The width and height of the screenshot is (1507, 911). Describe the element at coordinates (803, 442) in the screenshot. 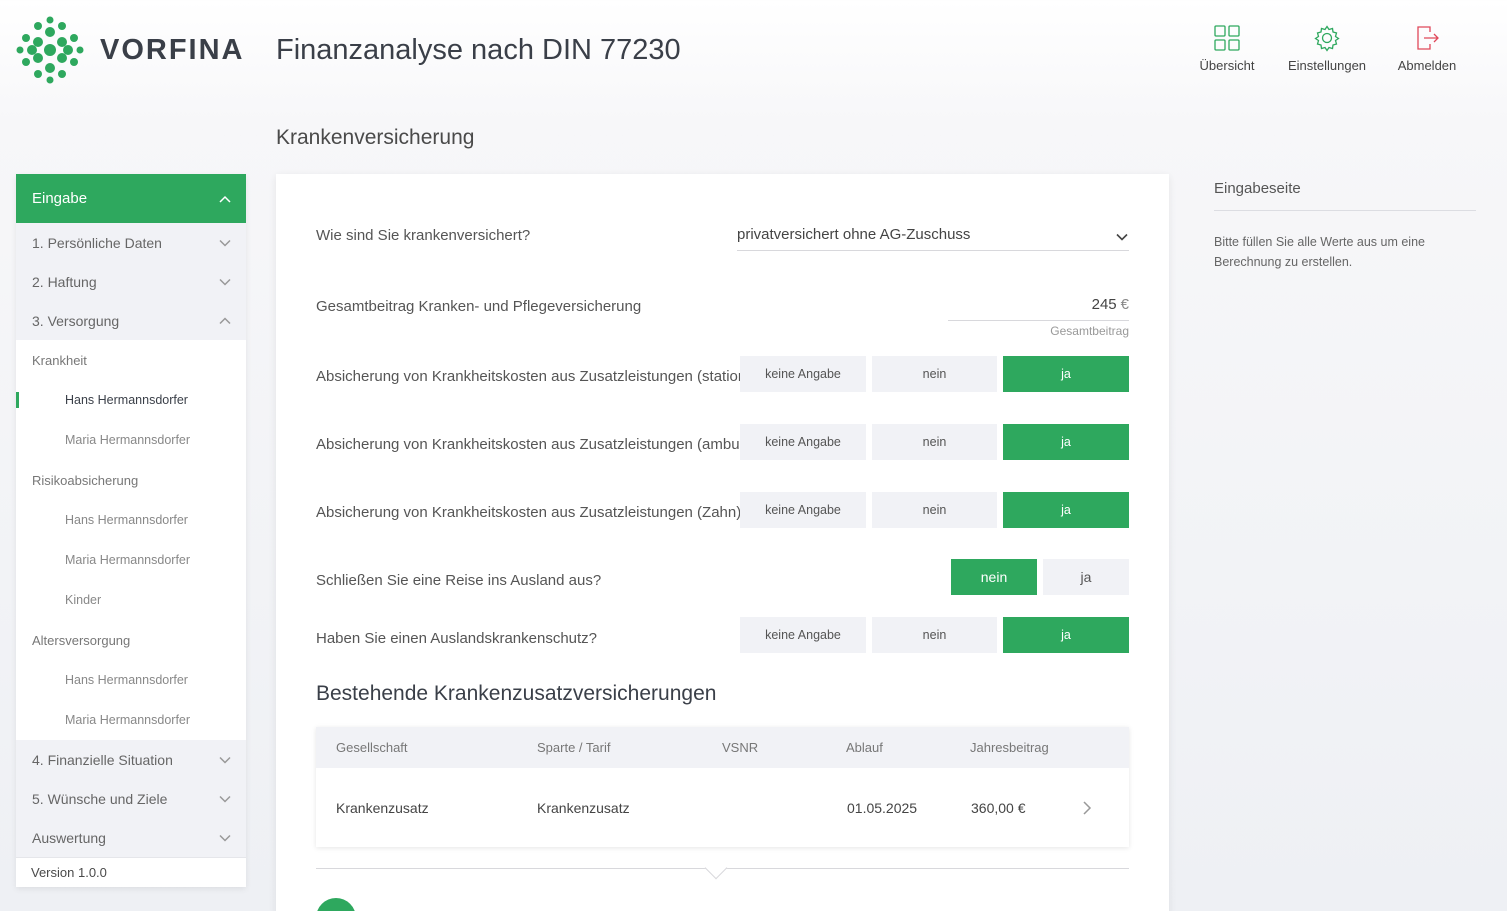

I see `ambulant-option-none: keine Angabe` at that location.